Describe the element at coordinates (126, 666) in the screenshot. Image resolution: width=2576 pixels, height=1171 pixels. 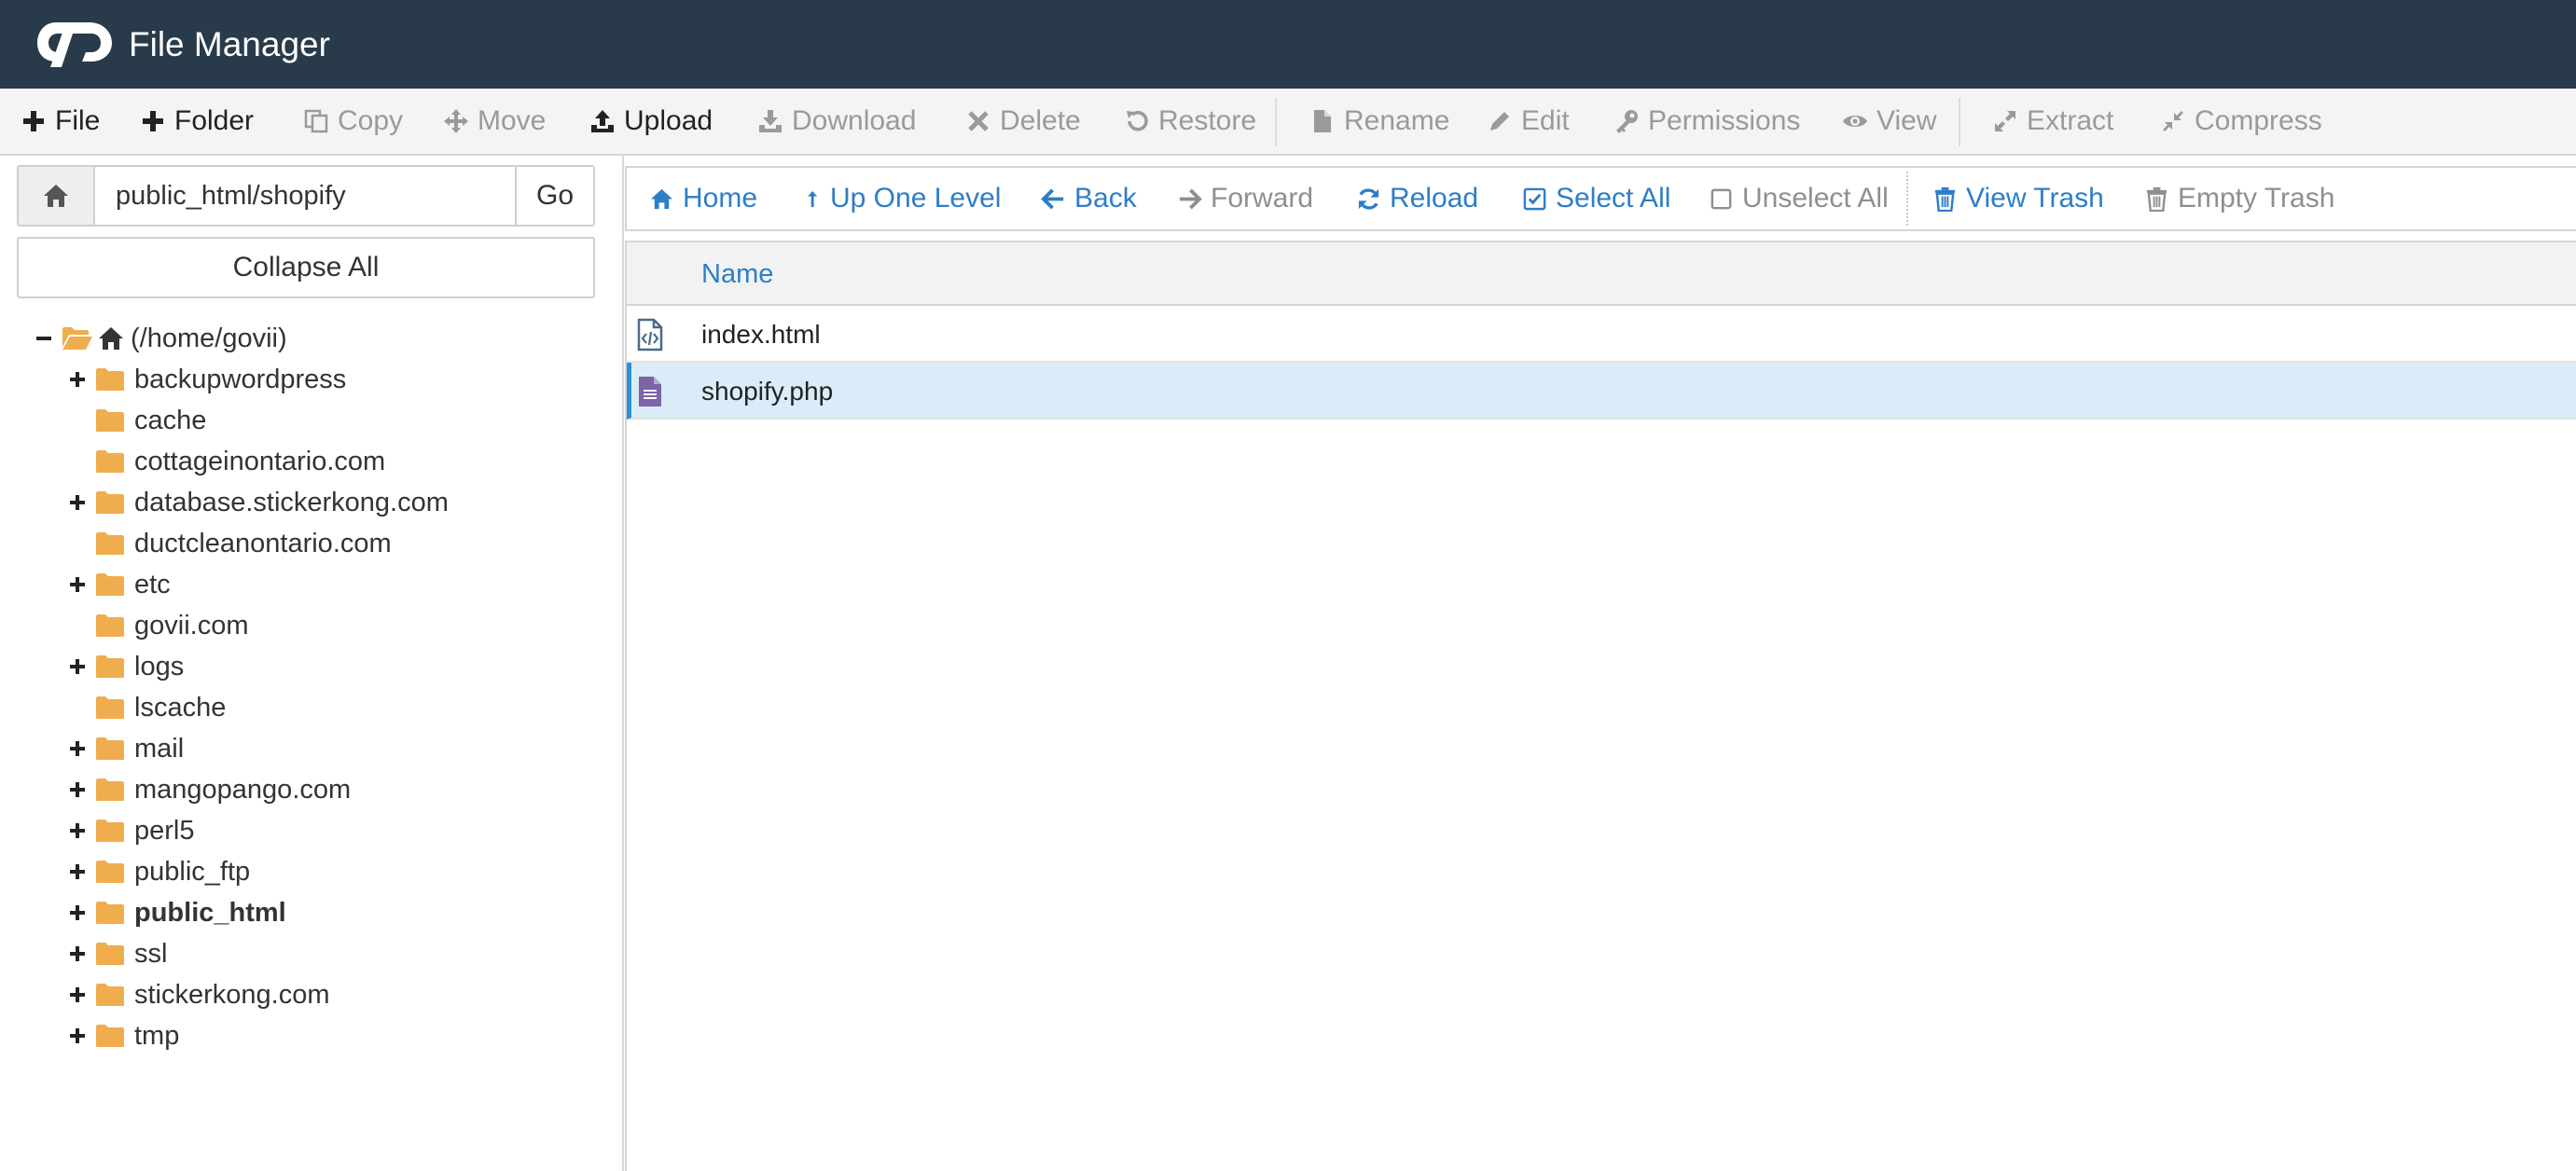
I see `tree-item: logs` at that location.